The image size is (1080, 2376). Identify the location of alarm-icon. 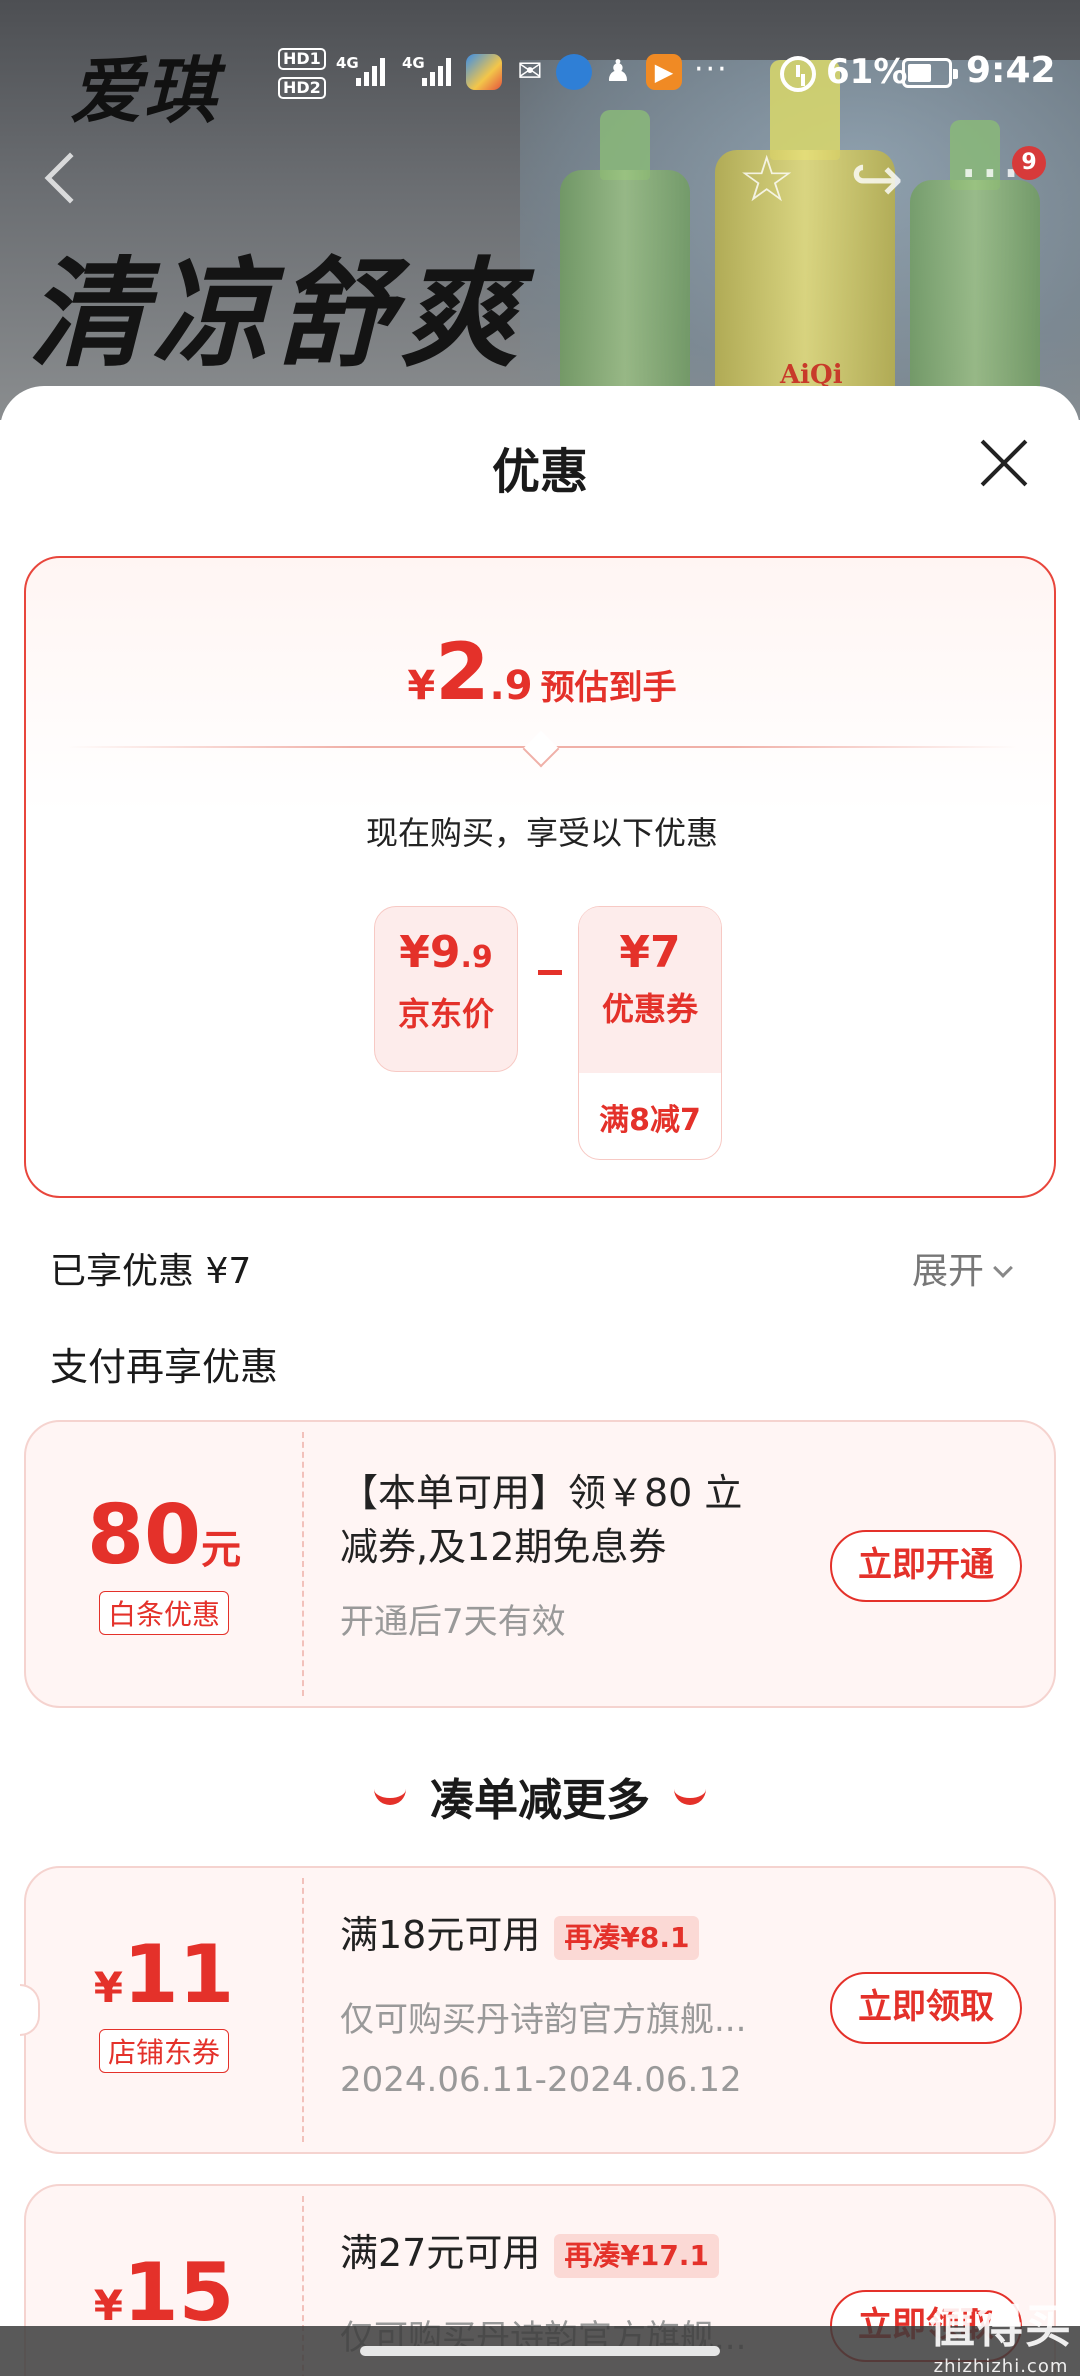
(798, 74).